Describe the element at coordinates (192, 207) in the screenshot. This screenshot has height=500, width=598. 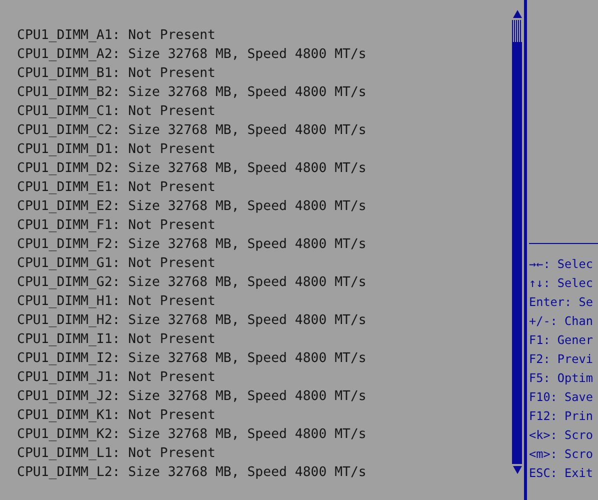
I see `memory-info-line: CPU1_DIMM_E2: Size 32768 MB, Speed 4800 MT/s` at that location.